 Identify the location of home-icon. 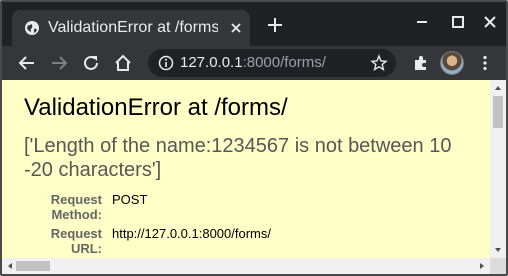
(123, 63).